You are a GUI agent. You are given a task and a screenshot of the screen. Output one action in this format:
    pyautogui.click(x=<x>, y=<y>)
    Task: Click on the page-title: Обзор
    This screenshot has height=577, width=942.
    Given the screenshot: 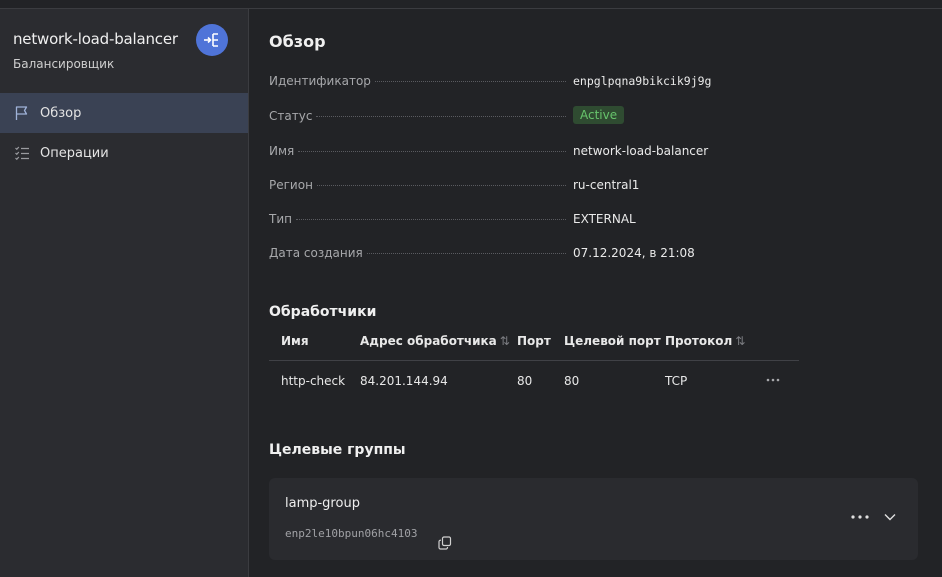 What is the action you would take?
    pyautogui.click(x=297, y=41)
    